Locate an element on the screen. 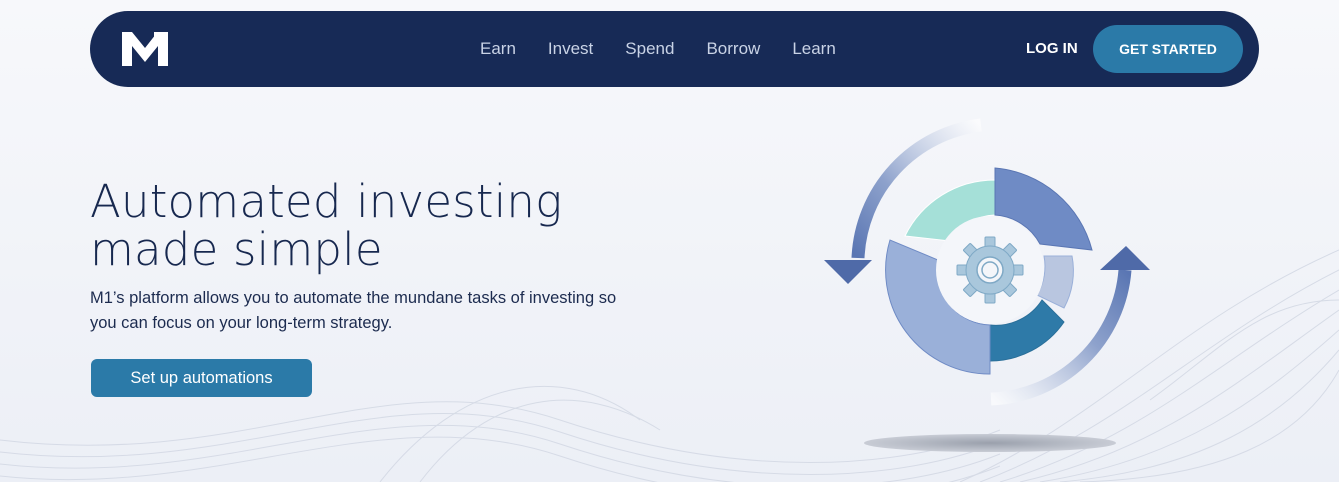  get-started-button: GET STARTED is located at coordinates (1168, 49).